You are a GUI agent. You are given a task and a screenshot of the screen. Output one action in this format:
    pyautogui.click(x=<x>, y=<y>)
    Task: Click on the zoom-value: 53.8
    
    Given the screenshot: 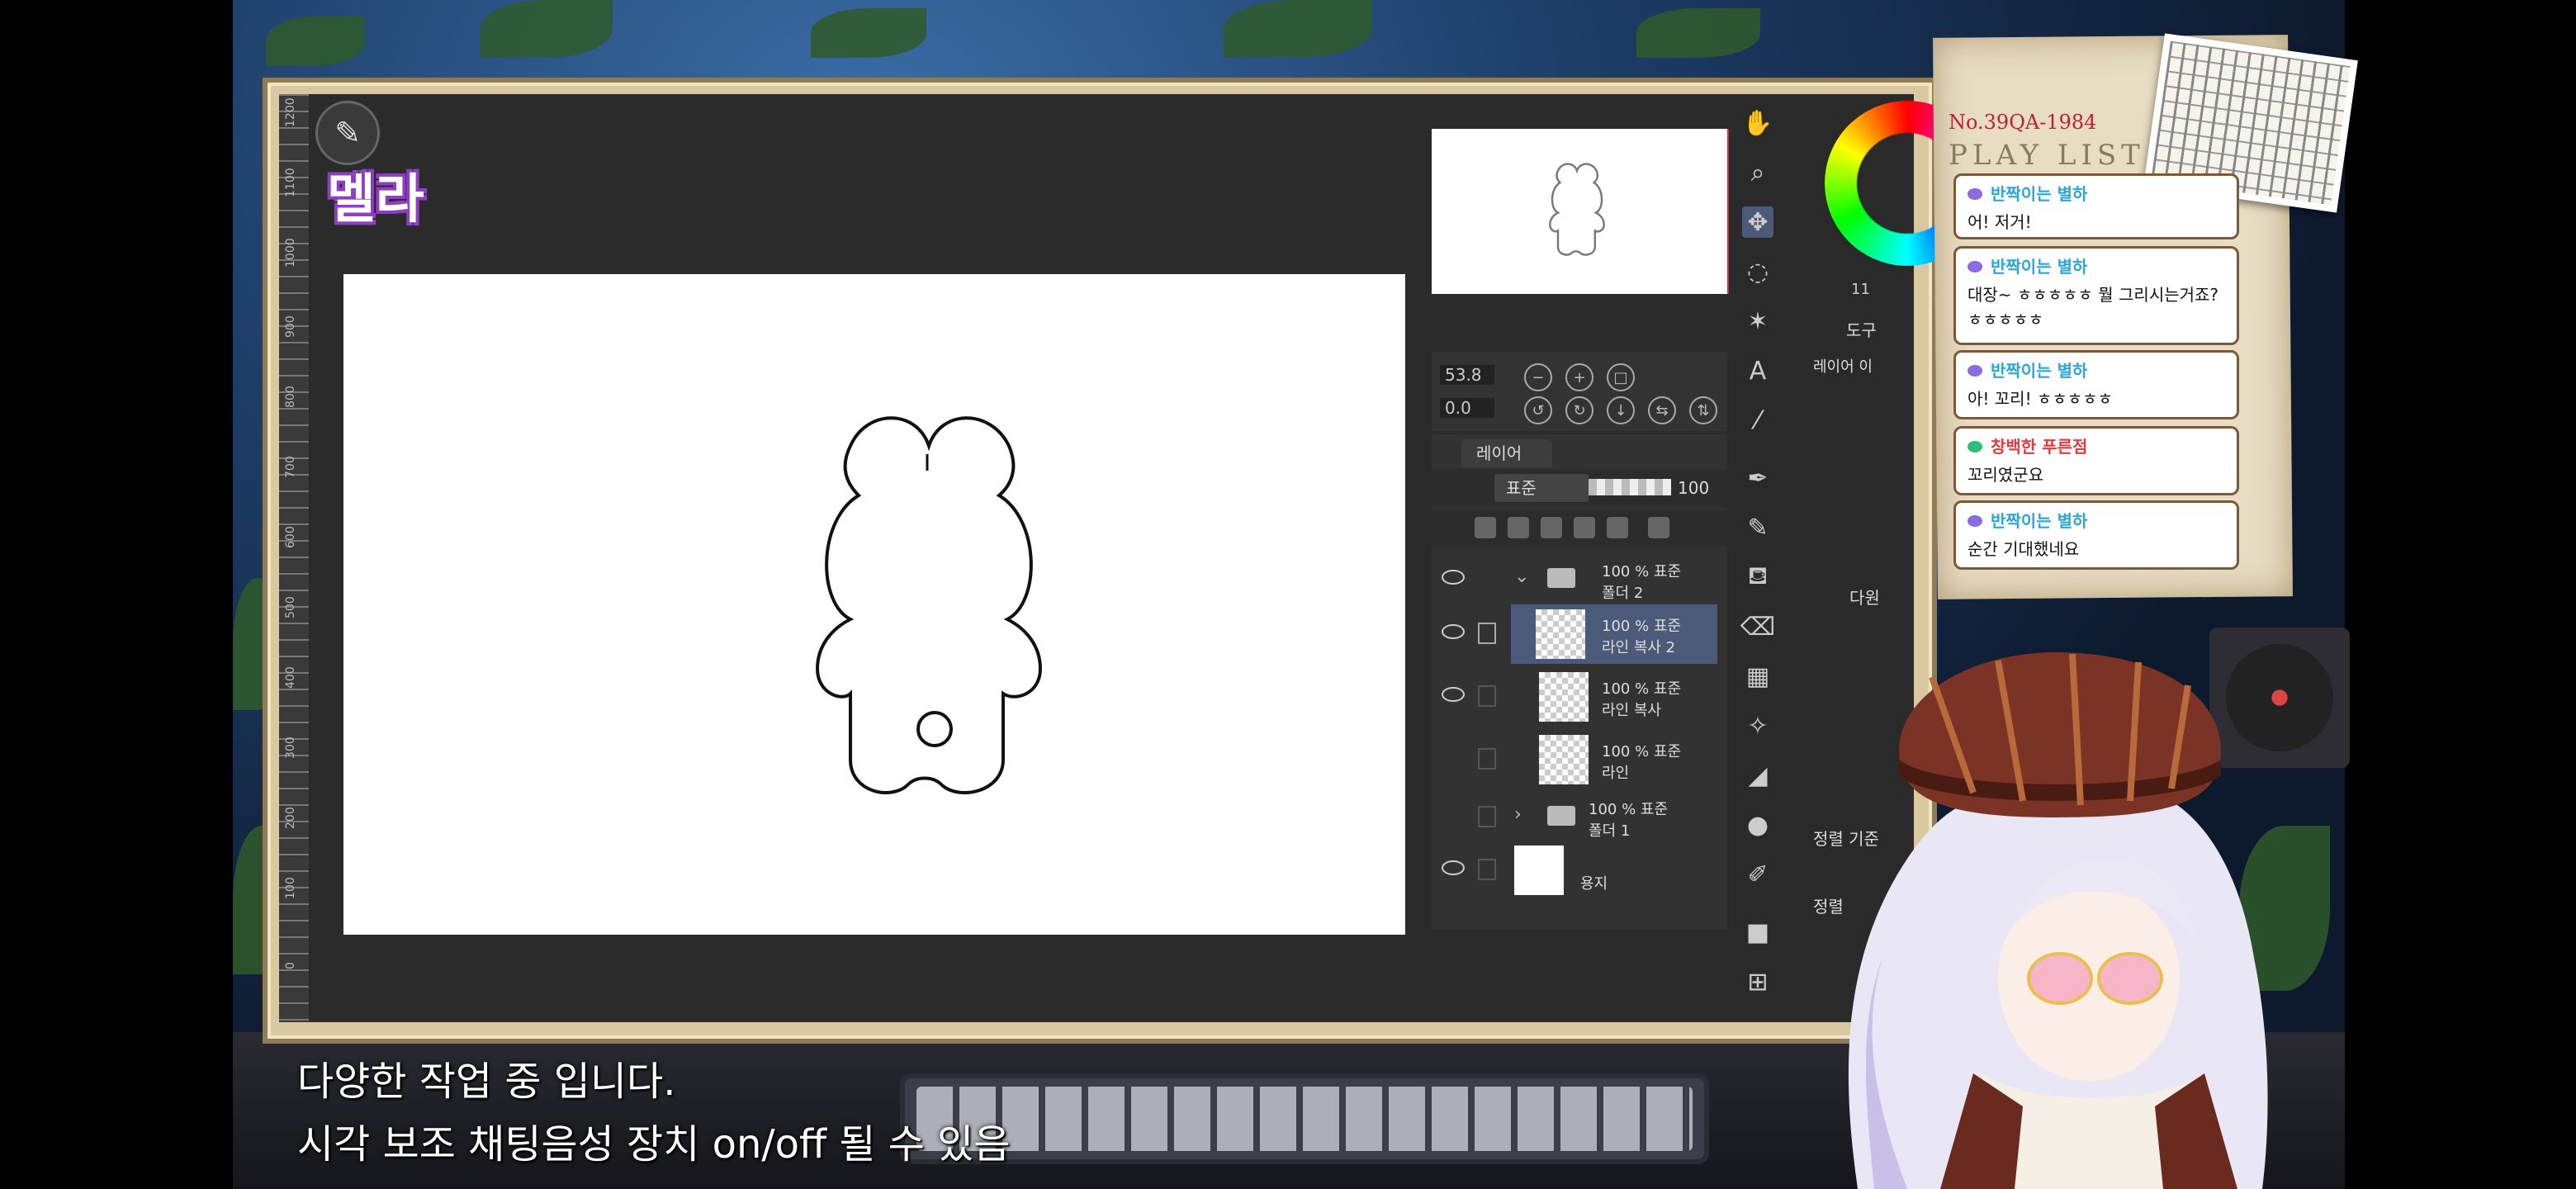 What is the action you would take?
    pyautogui.click(x=1467, y=375)
    